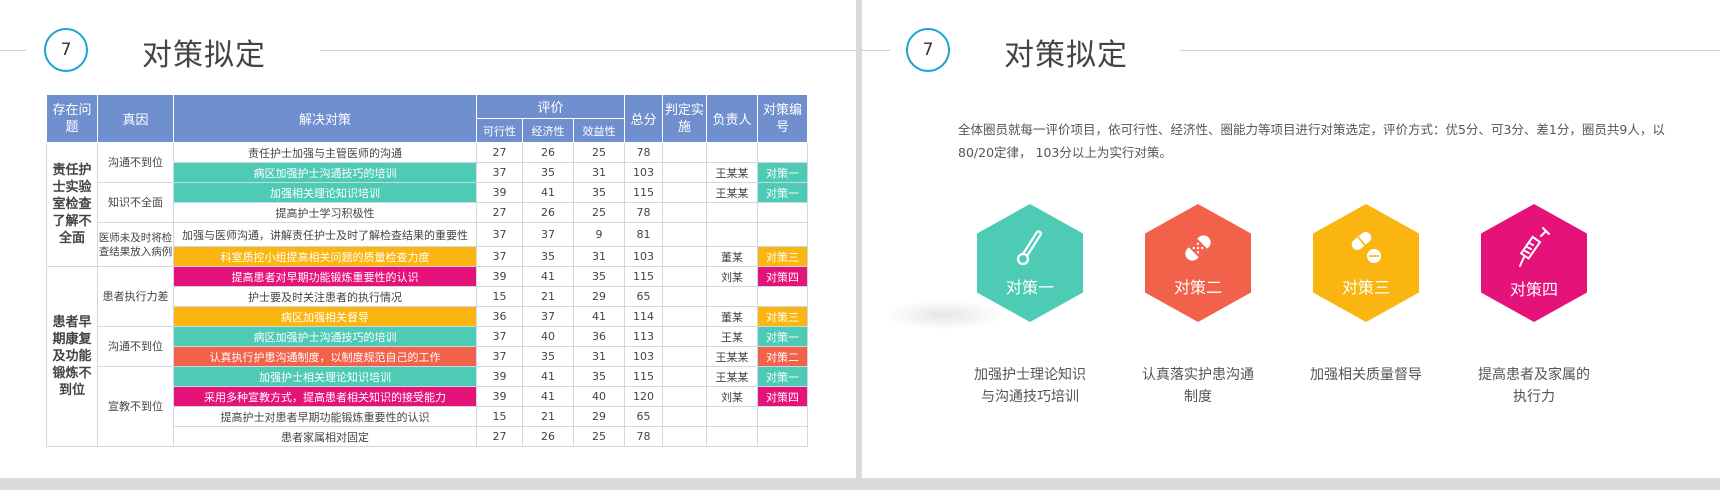  What do you see at coordinates (1198, 263) in the screenshot?
I see `measure-2-hexagon: 对策二` at bounding box center [1198, 263].